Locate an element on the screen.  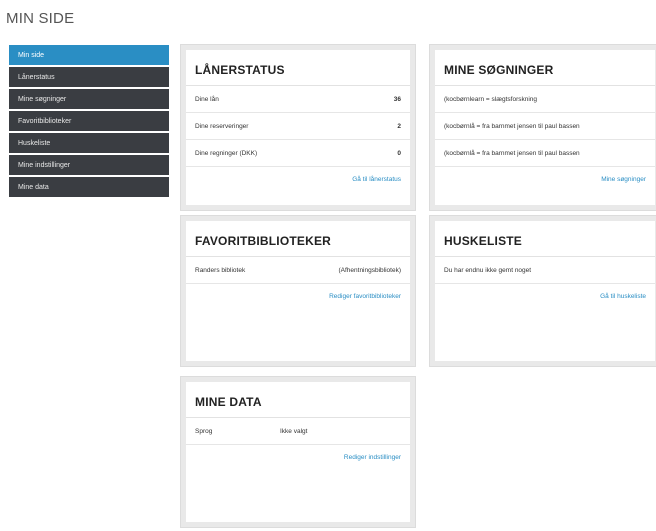
sidebar-item-favoritbiblioteker: Favoritbiblioteker is located at coordinates (89, 122).